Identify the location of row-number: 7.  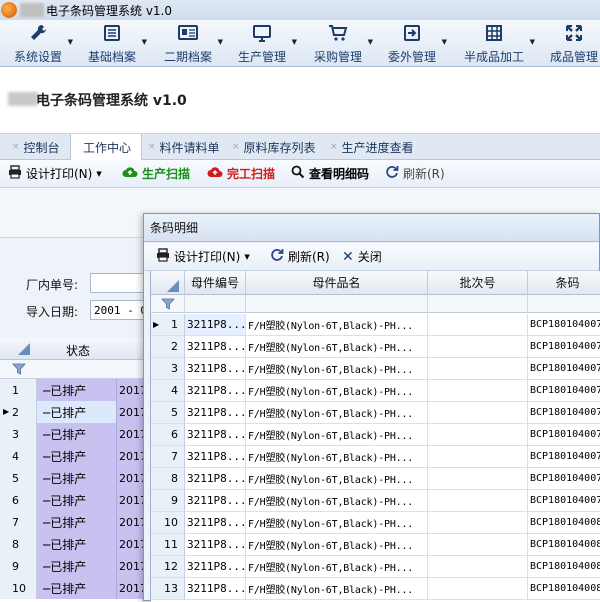
(18, 522).